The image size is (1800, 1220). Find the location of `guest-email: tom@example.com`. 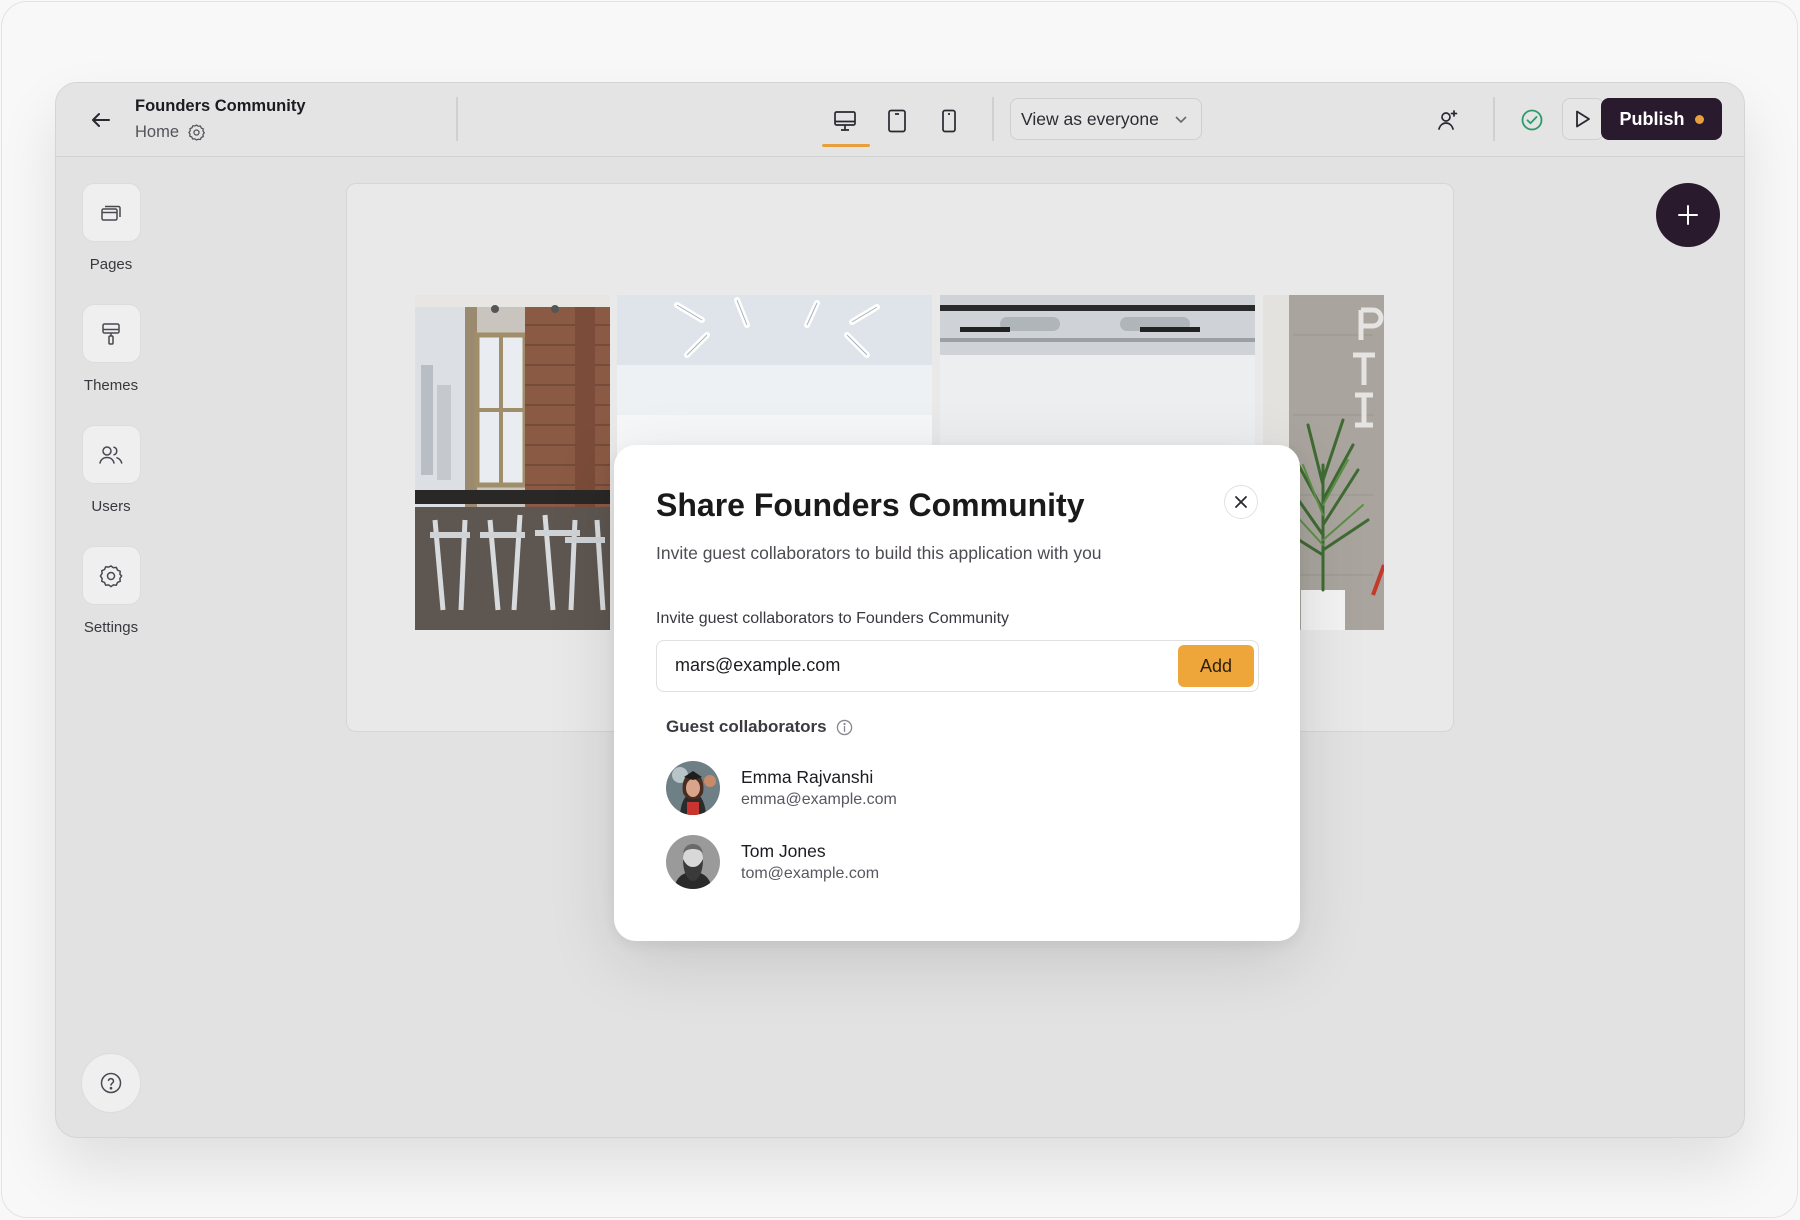

guest-email: tom@example.com is located at coordinates (810, 873).